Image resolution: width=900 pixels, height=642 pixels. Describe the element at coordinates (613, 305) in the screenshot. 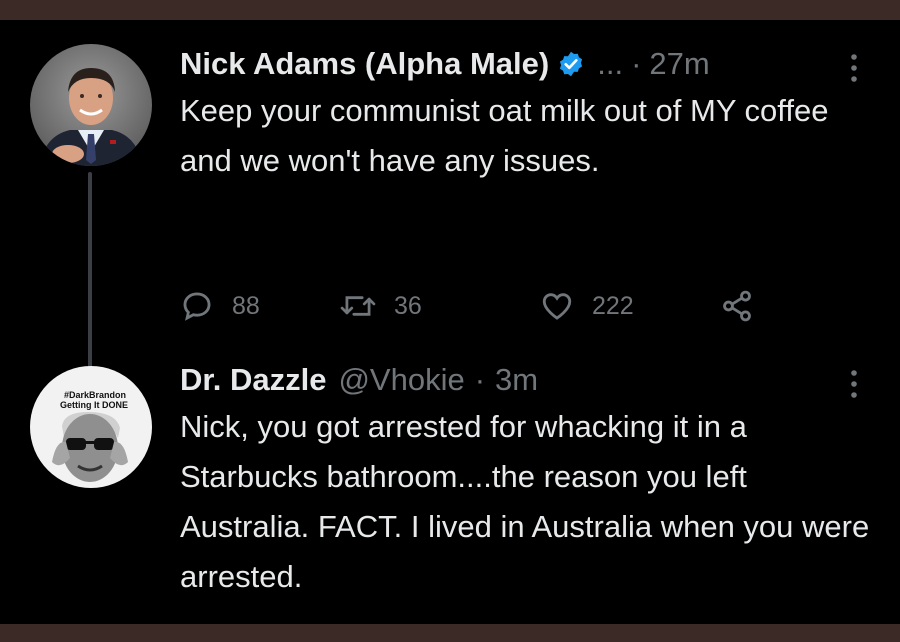

I see `like-count: 222` at that location.